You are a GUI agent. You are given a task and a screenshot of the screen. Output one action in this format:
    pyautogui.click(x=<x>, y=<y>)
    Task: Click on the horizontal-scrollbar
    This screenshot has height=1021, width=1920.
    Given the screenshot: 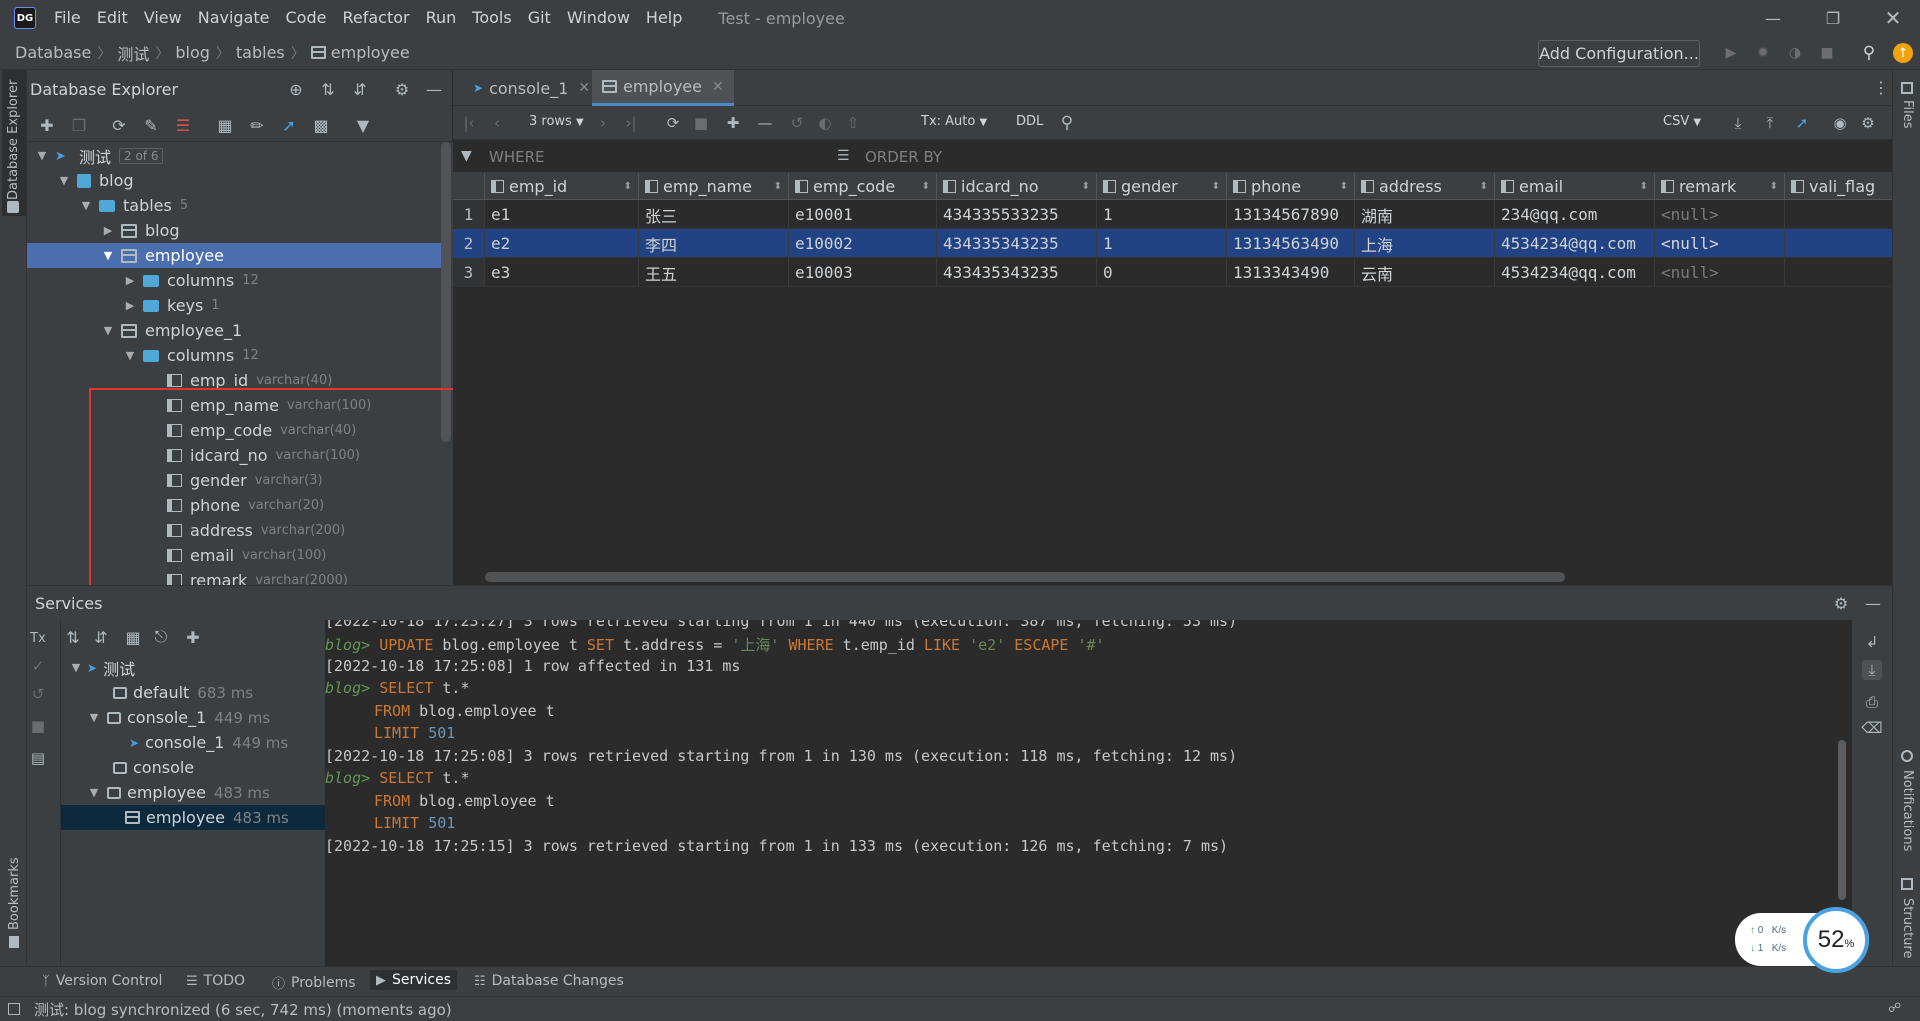 What is the action you would take?
    pyautogui.click(x=1025, y=577)
    